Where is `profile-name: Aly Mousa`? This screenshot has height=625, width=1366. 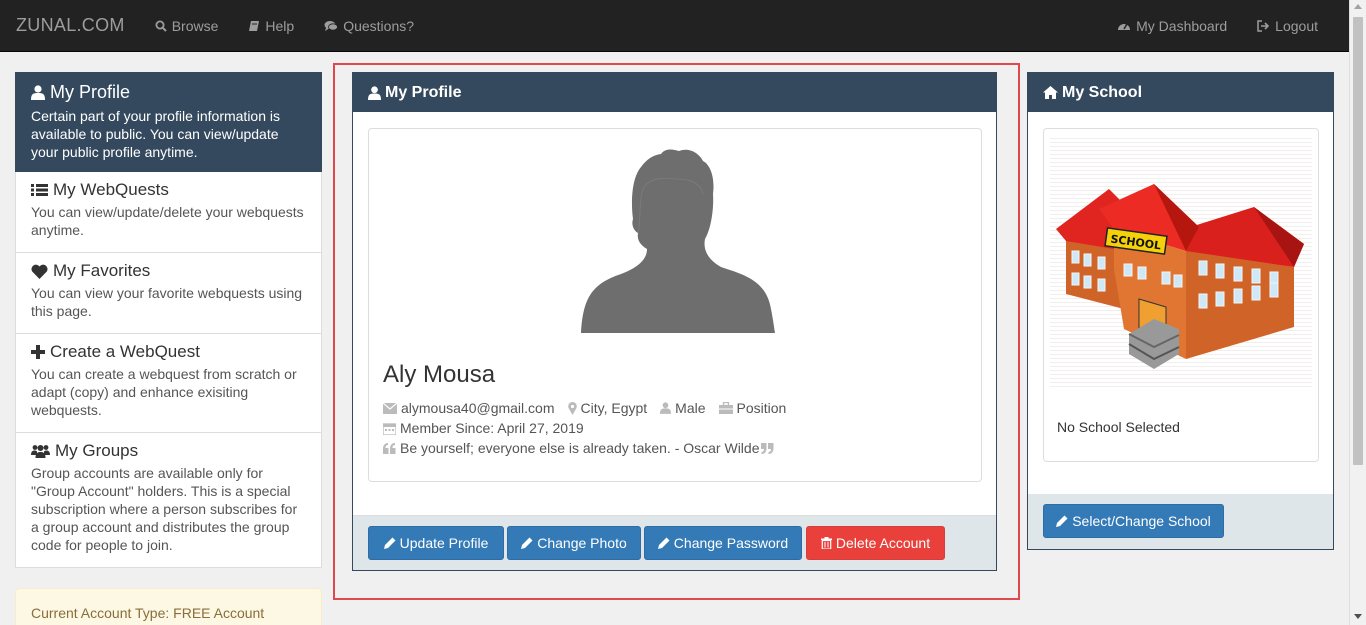
profile-name: Aly Mousa is located at coordinates (439, 374).